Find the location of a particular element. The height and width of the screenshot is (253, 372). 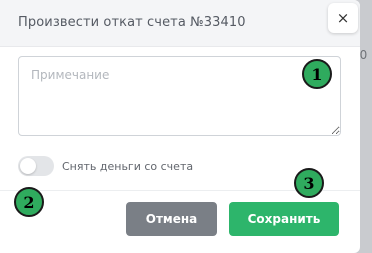

cancel-button-label: Отмена is located at coordinates (171, 219).